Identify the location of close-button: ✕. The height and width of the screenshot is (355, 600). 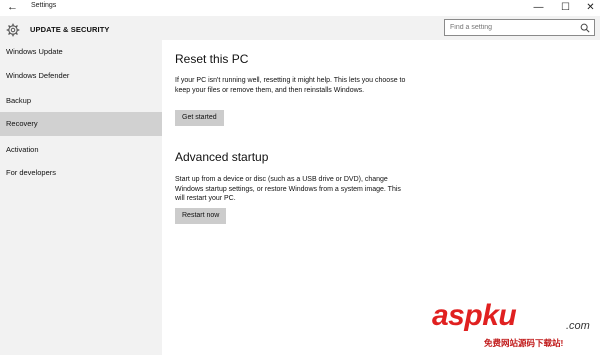
(589, 8).